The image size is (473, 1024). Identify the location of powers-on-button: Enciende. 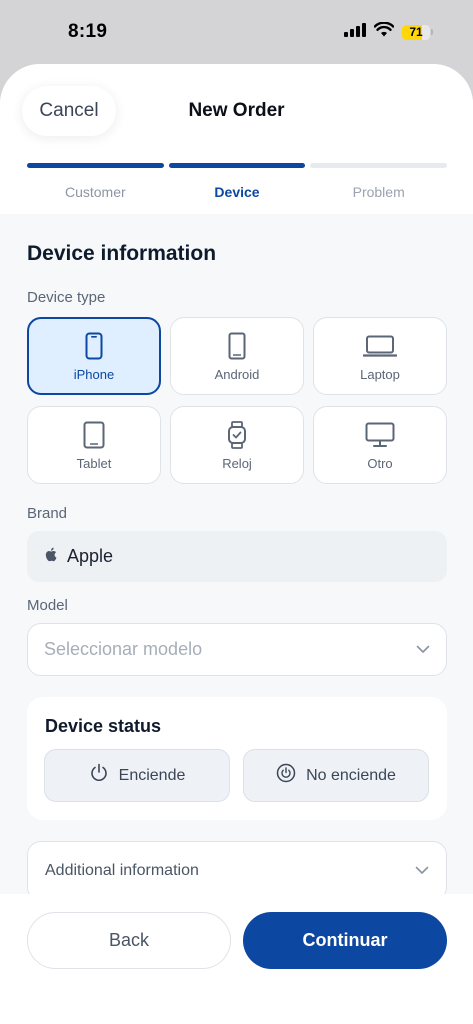
(137, 775).